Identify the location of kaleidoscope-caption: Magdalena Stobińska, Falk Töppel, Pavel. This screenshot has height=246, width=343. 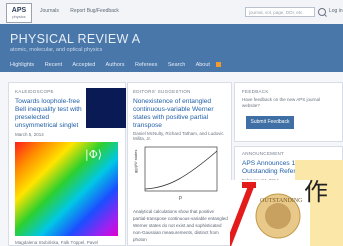
(56, 242).